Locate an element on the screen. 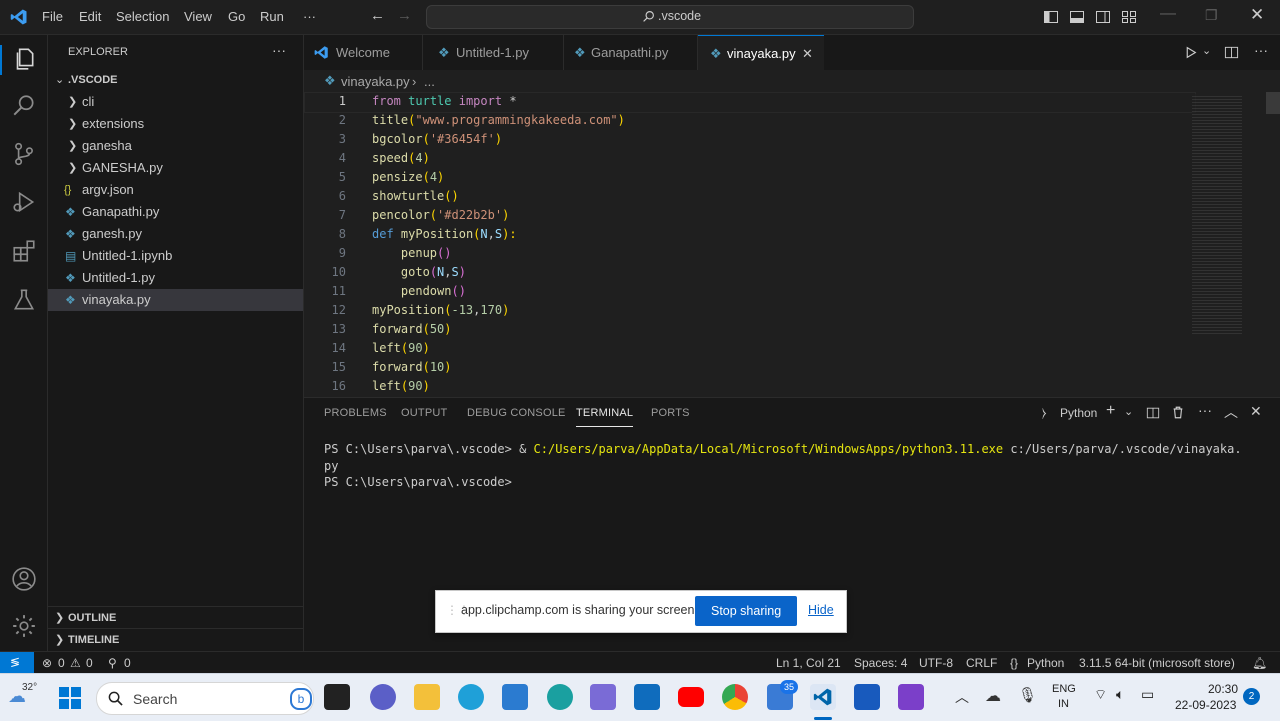  notification-badge: 2 is located at coordinates (1251, 696).